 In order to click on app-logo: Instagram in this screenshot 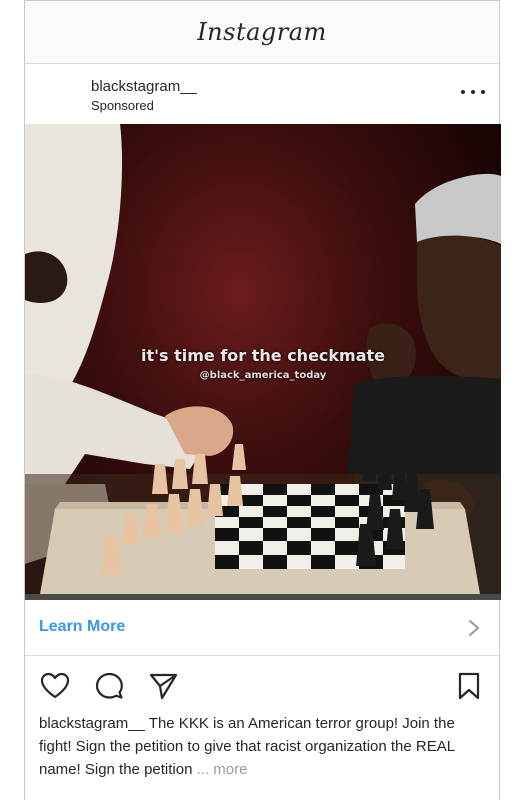, I will do `click(262, 32)`.